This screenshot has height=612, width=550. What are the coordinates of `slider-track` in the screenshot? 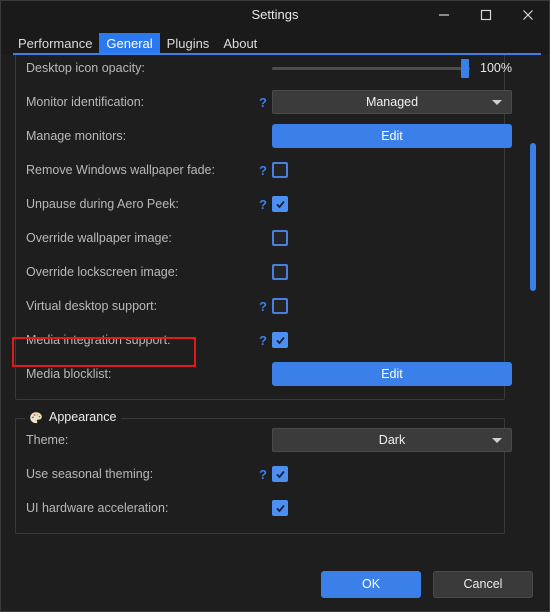 It's located at (371, 68).